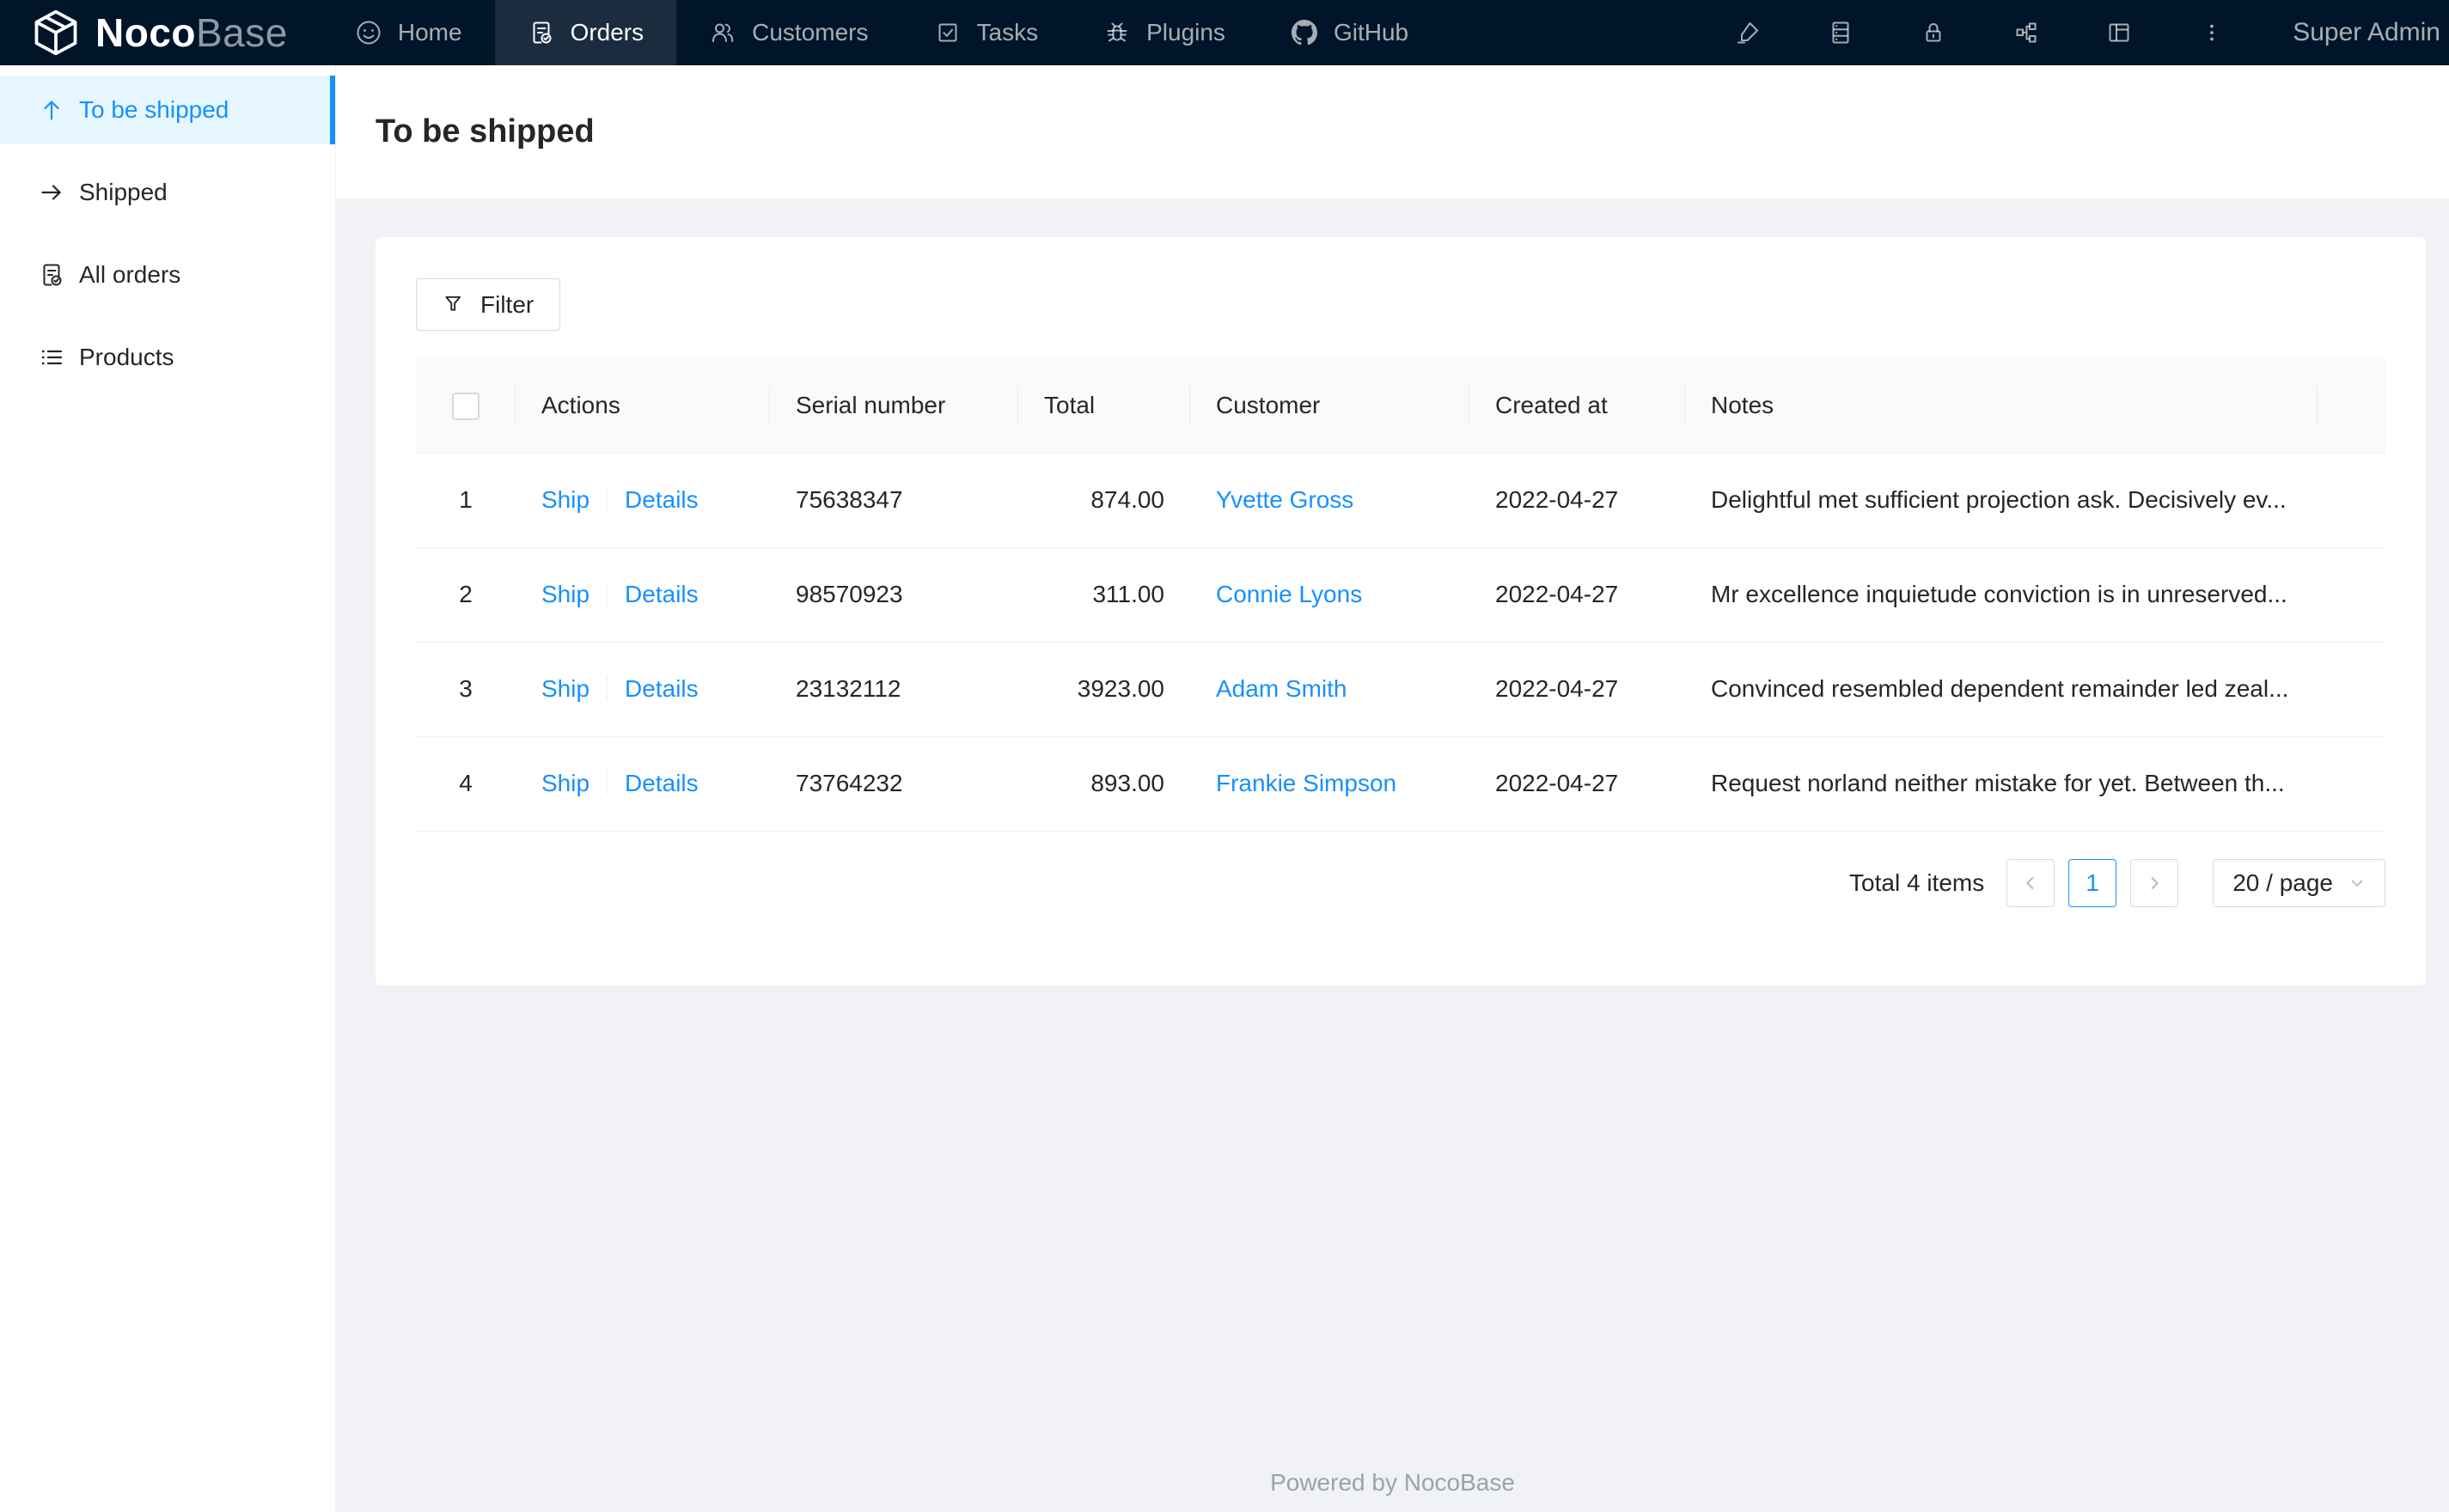  I want to click on user-menu: Super Admin, so click(2366, 32).